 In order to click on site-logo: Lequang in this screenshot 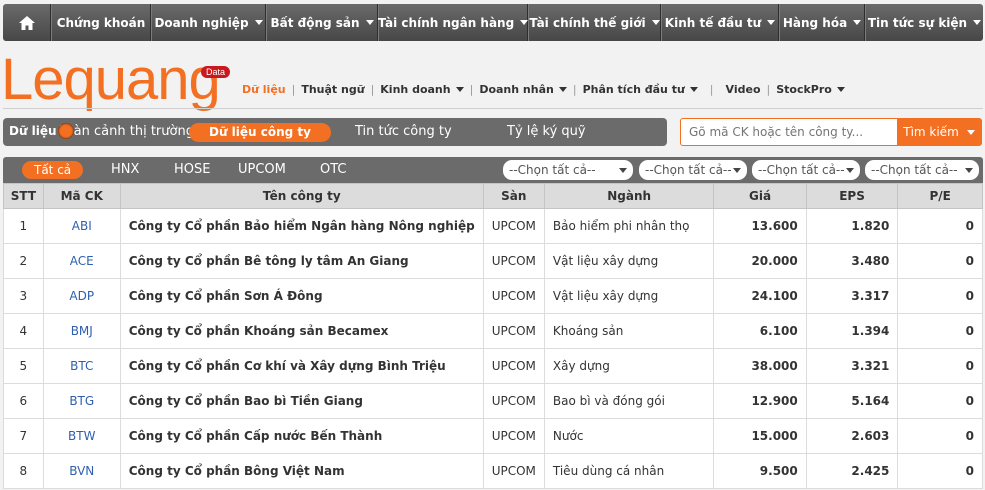, I will do `click(111, 80)`.